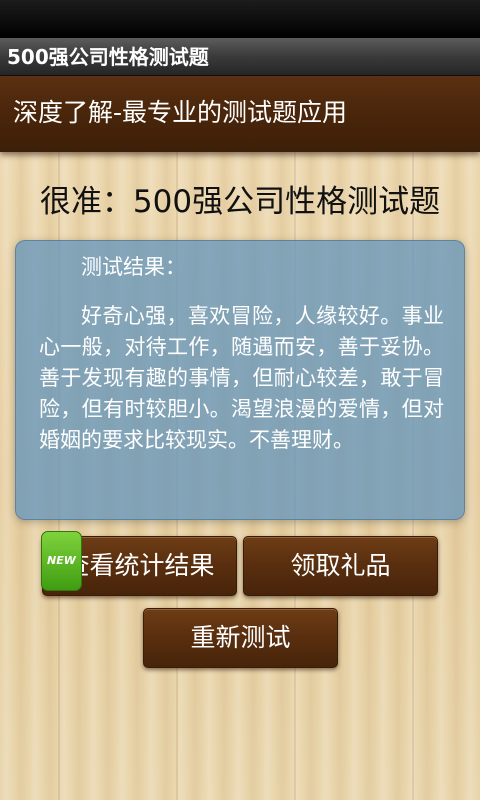  Describe the element at coordinates (240, 202) in the screenshot. I see `quiz-title: 很准：500强公司性格测试题` at that location.